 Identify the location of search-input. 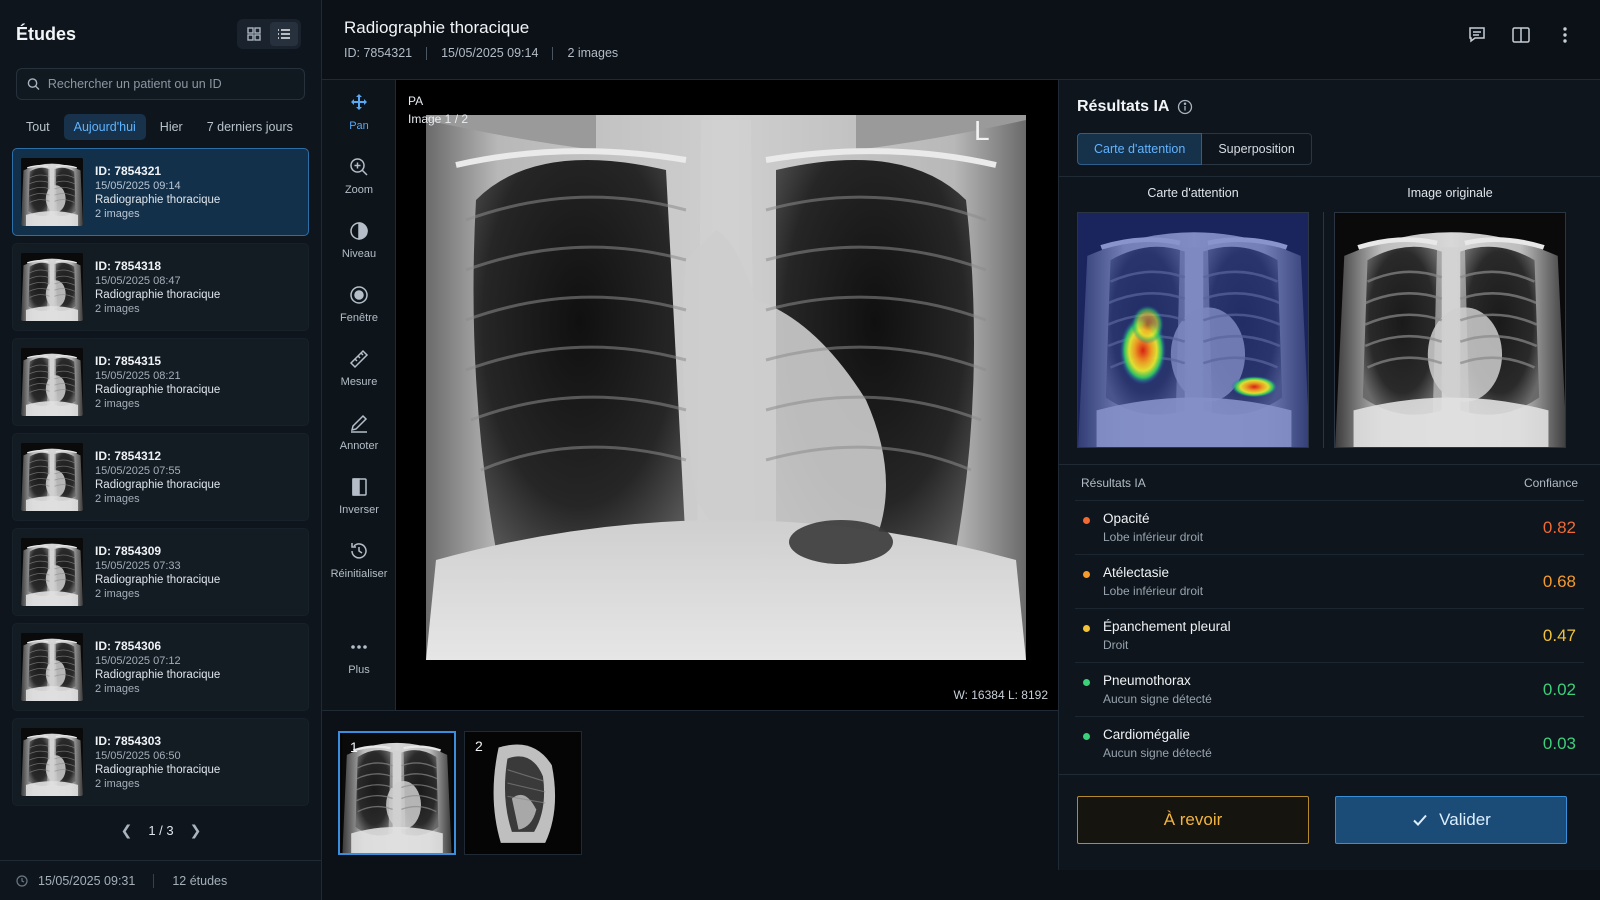
(170, 84).